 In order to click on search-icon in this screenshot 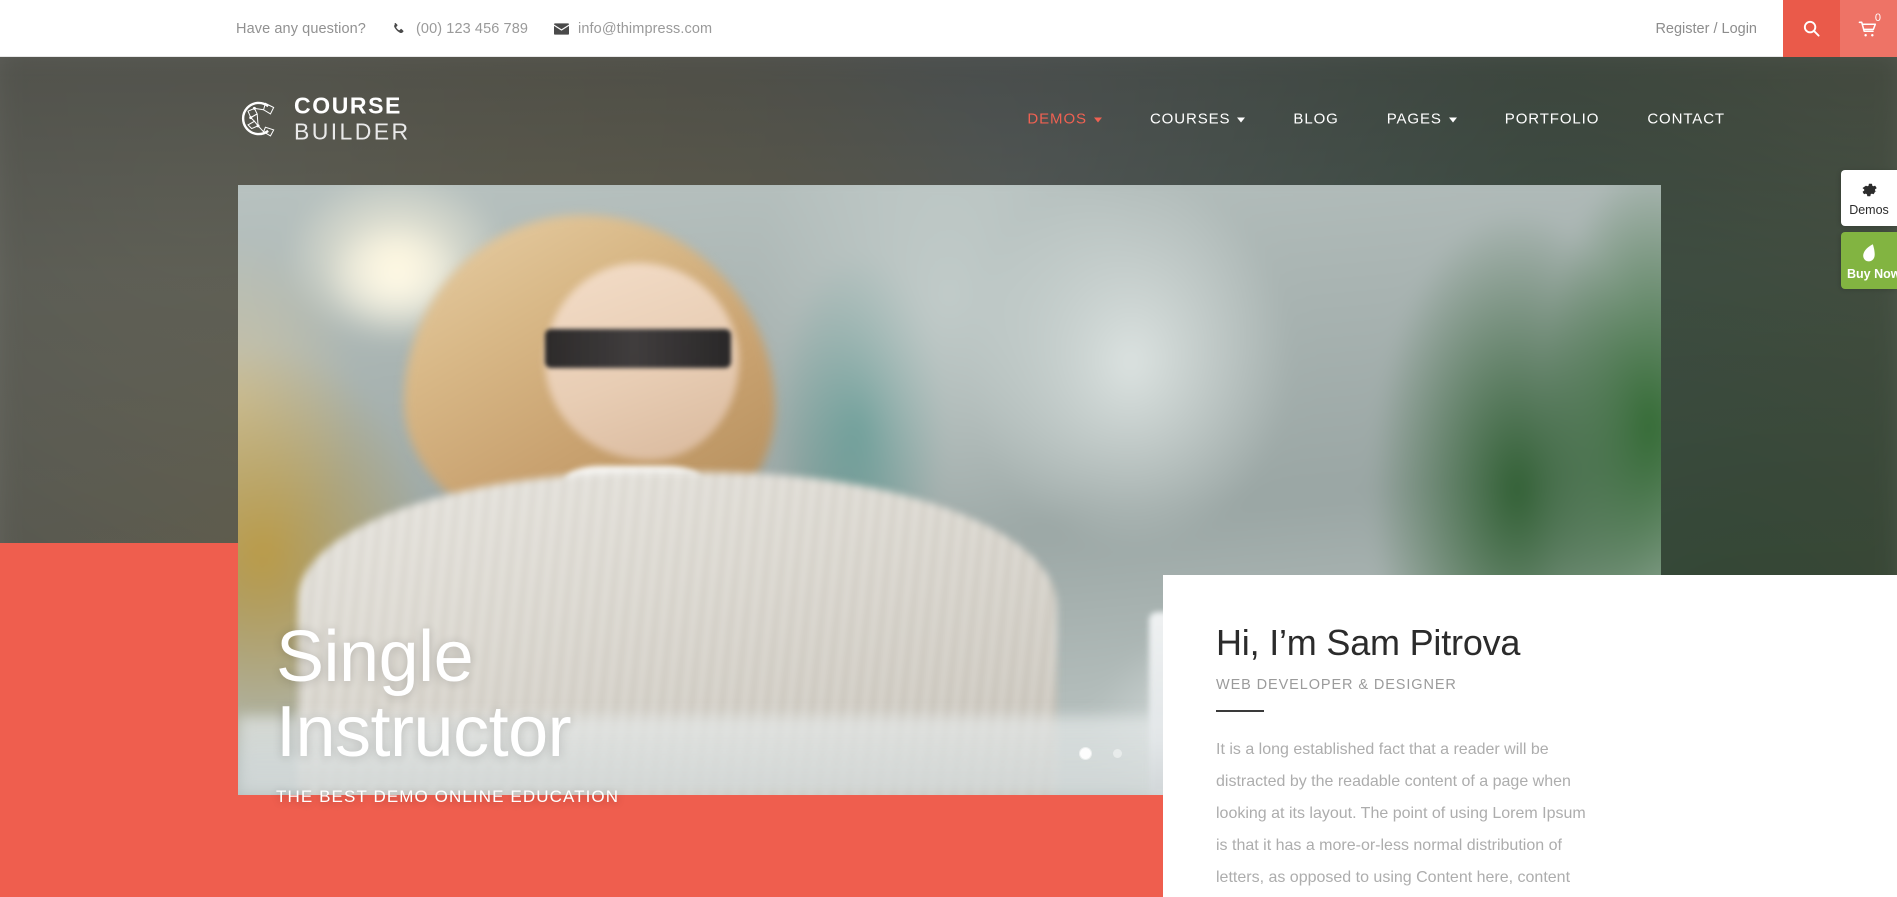, I will do `click(1811, 28)`.